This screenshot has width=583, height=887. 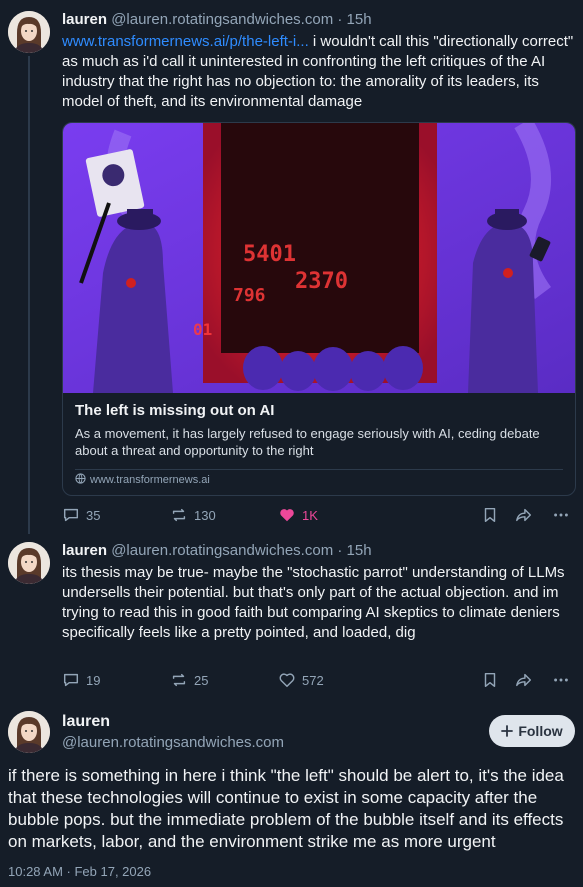 What do you see at coordinates (81, 680) in the screenshot?
I see `reply-button: 19` at bounding box center [81, 680].